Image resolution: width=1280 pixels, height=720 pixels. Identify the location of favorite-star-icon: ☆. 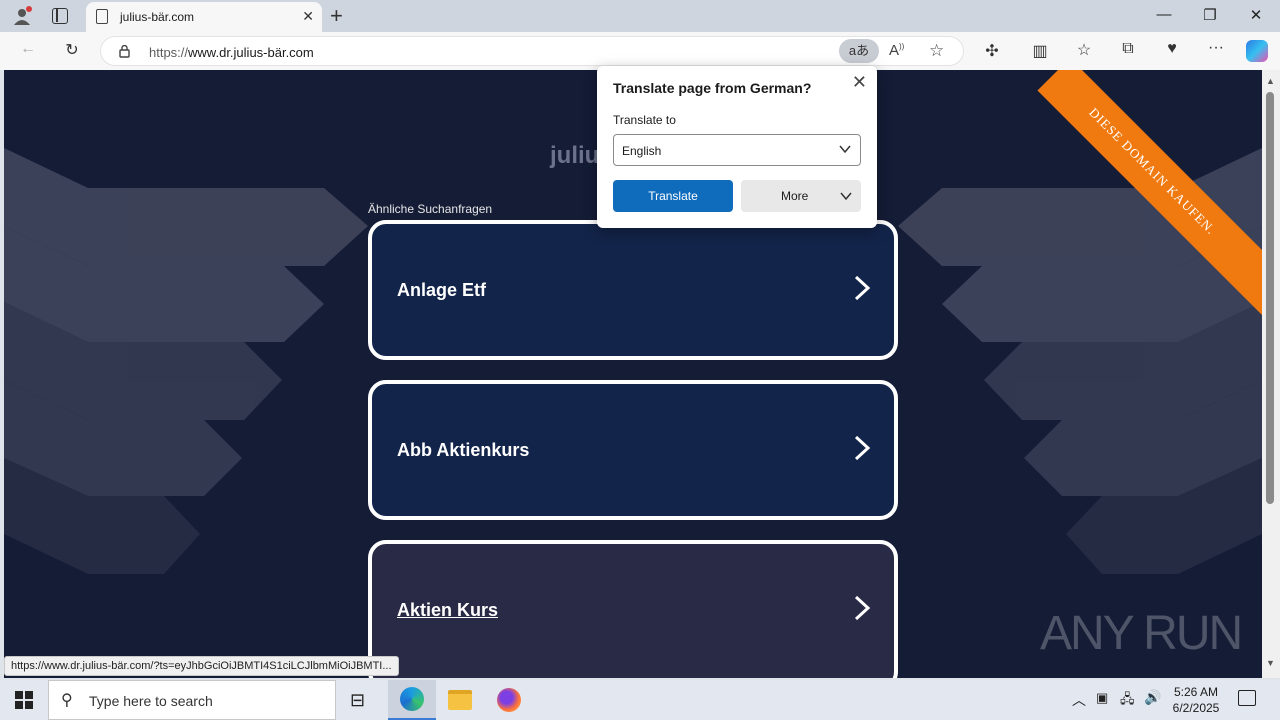
(936, 51).